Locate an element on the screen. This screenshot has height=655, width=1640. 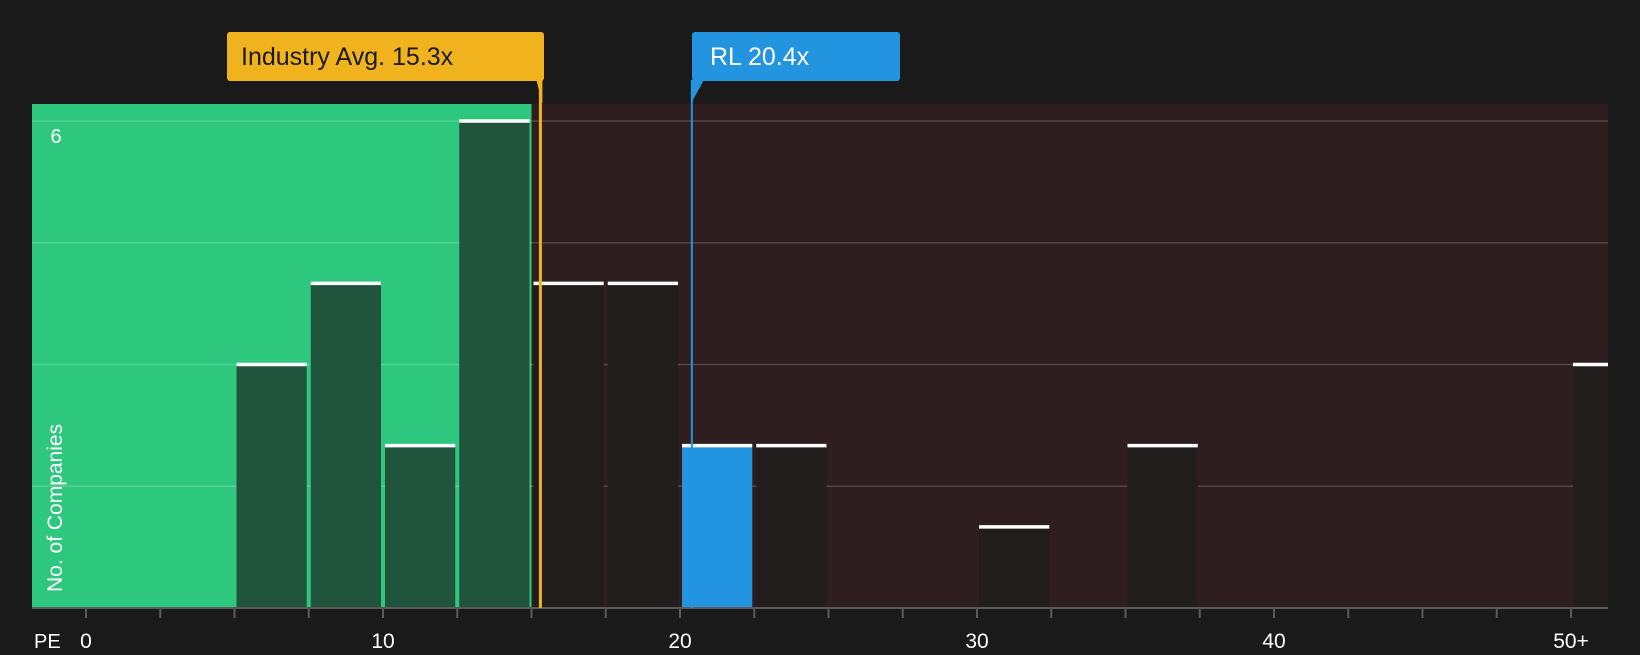
x-tick-label: 0 is located at coordinates (86, 640).